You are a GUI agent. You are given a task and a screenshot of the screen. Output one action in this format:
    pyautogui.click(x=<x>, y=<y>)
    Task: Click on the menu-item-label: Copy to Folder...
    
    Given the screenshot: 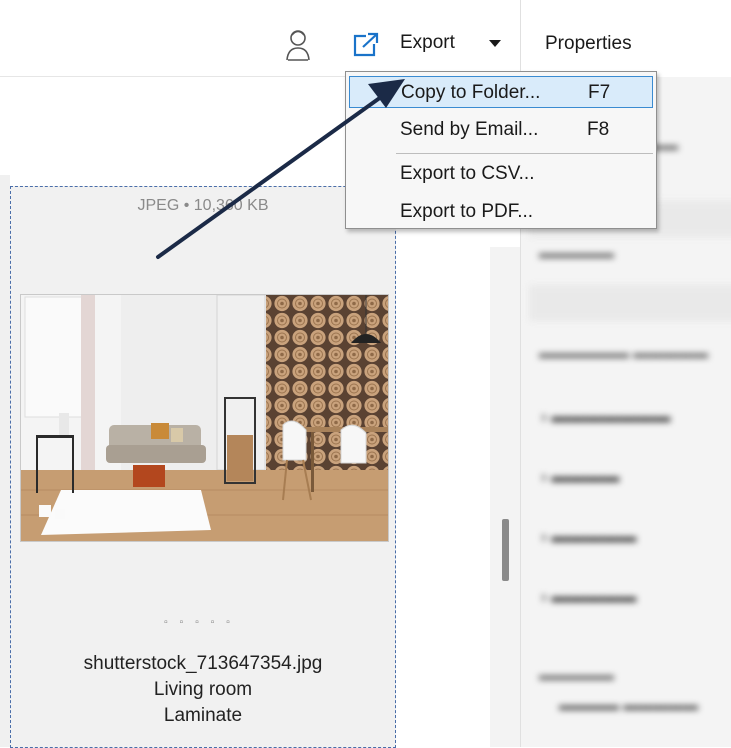 What is the action you would take?
    pyautogui.click(x=471, y=92)
    